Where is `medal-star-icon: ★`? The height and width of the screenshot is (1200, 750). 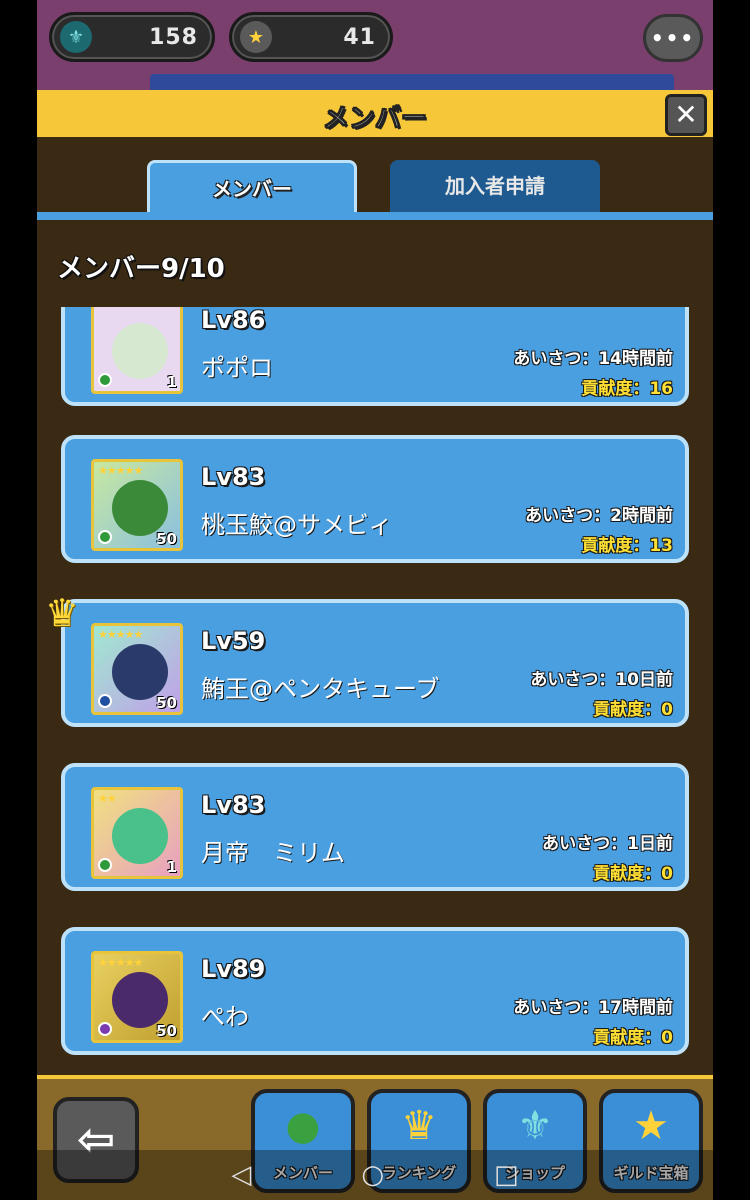 medal-star-icon: ★ is located at coordinates (651, 1126).